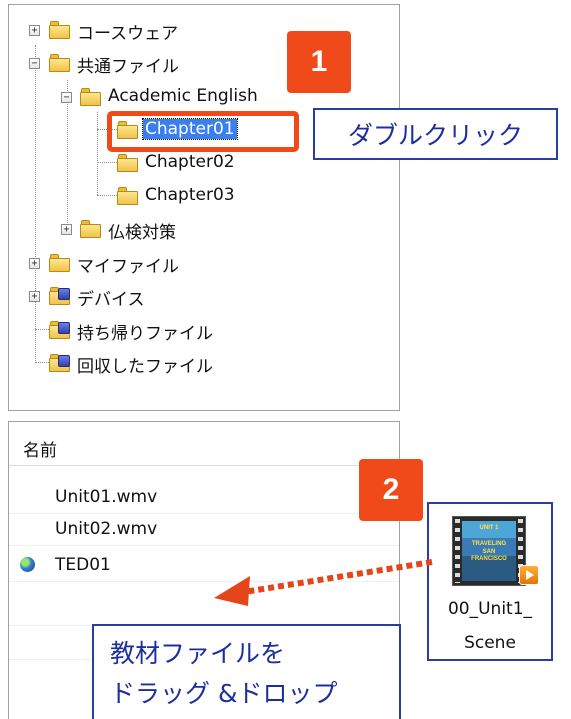 Image resolution: width=571 pixels, height=719 pixels. I want to click on globe-icon, so click(27, 564).